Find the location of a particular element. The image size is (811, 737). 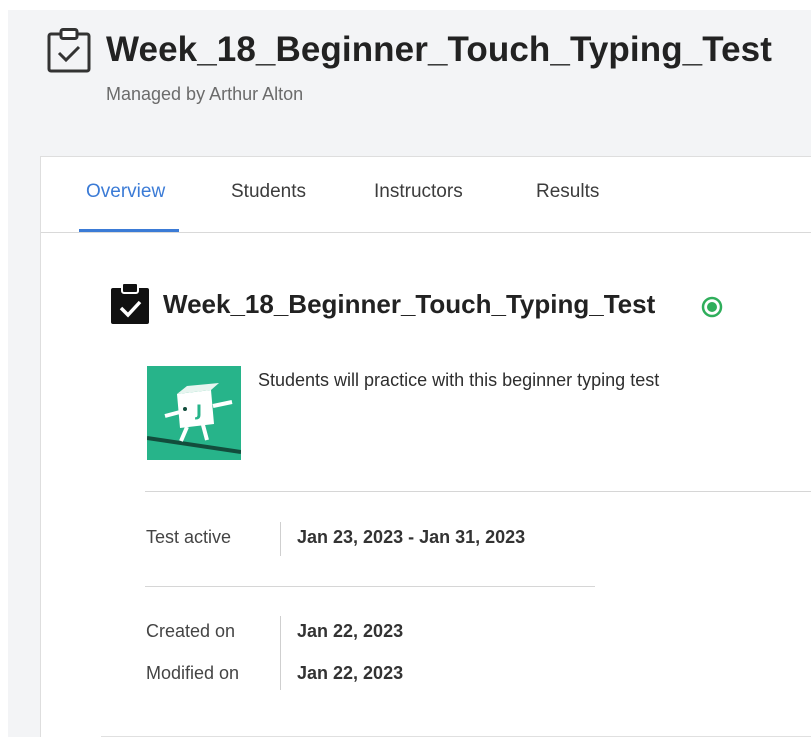

page-title: Week_18_Beginner_Touch_Typing_Test is located at coordinates (439, 49).